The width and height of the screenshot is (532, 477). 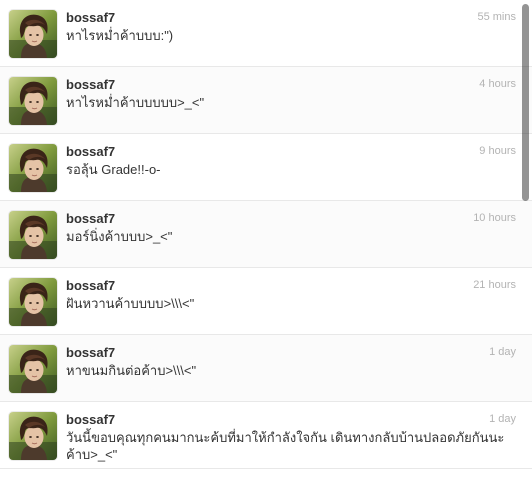 I want to click on tweet-item: bossaf7 4 hours หาไรหม่ำค้าบบบบบ>_<", so click(x=266, y=100).